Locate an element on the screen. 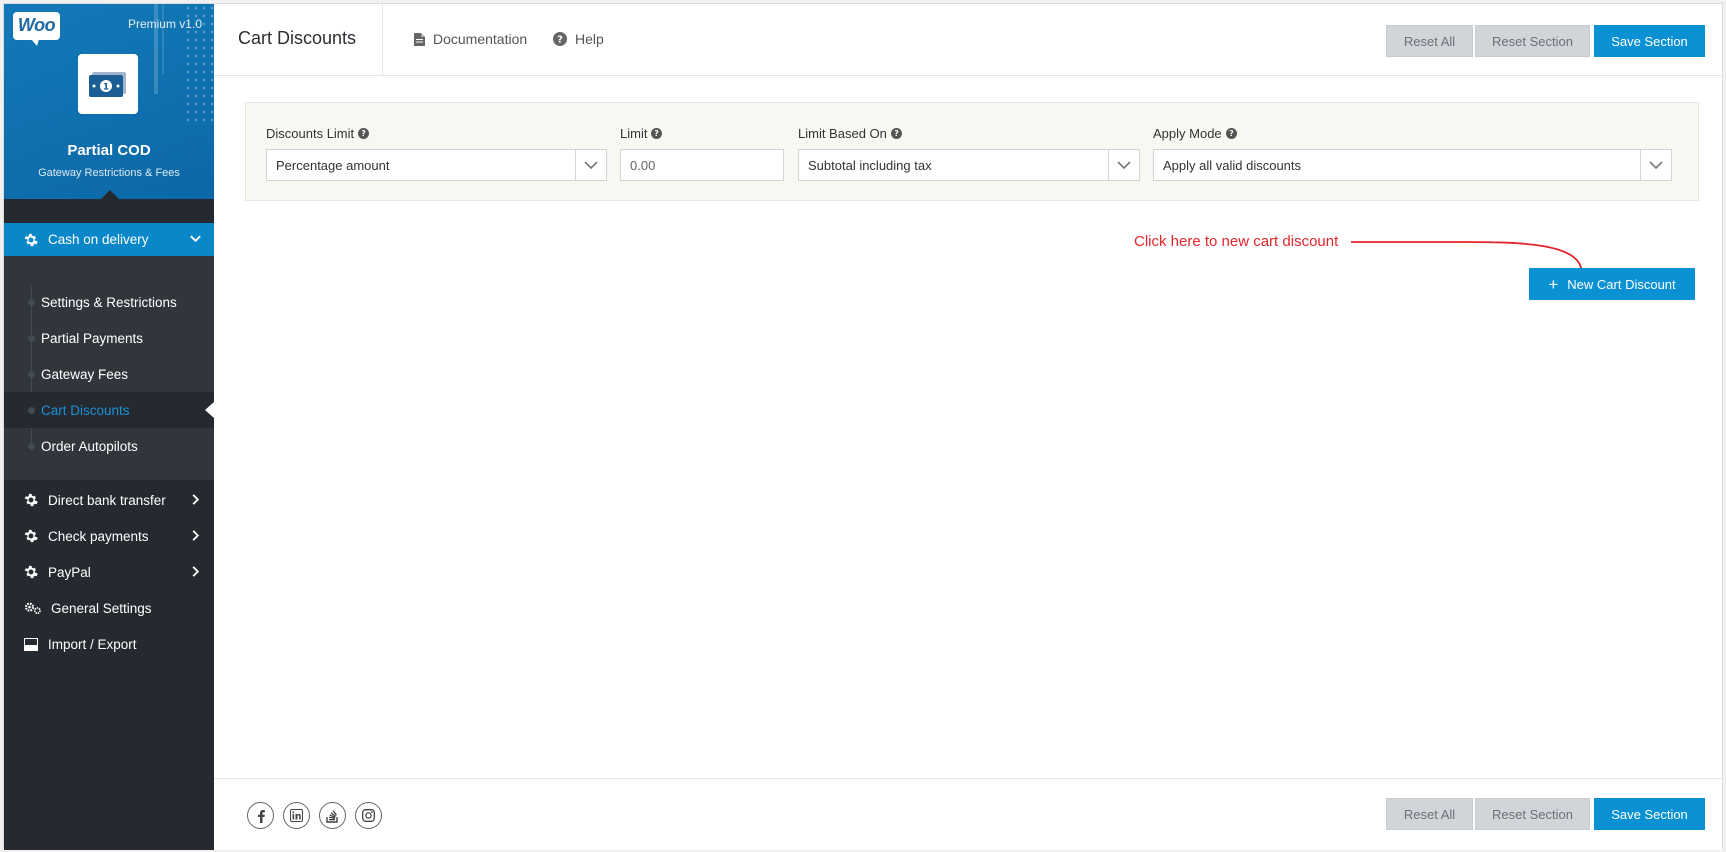 This screenshot has width=1726, height=852. apply-mode-value: Apply all valid discounts is located at coordinates (1232, 165).